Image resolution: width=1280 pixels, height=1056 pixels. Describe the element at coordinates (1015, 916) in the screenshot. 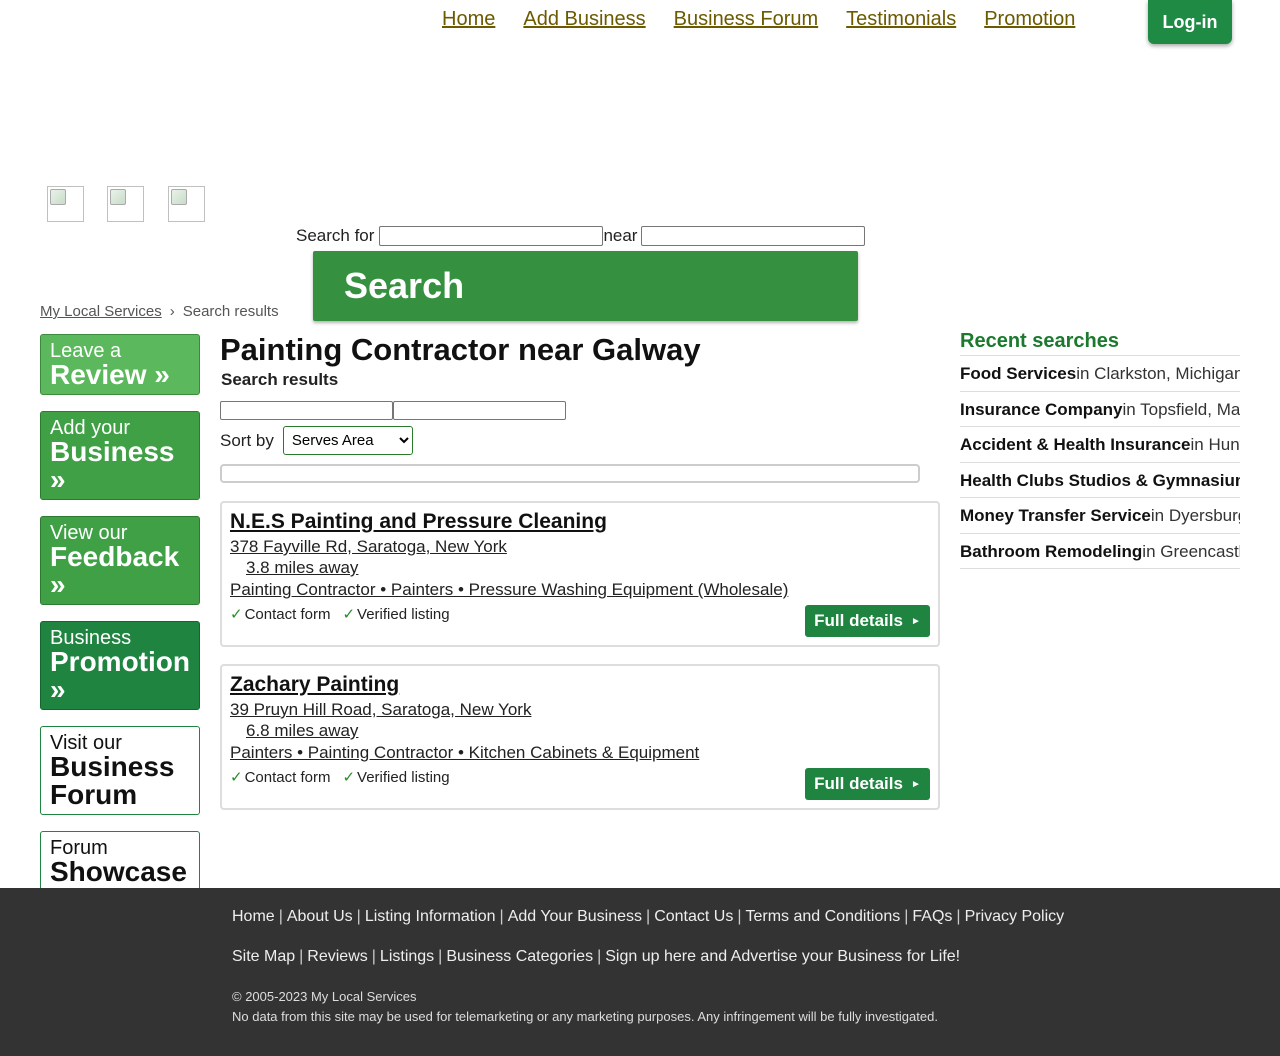

I see `footer-link-privacy: Privacy Policy` at that location.